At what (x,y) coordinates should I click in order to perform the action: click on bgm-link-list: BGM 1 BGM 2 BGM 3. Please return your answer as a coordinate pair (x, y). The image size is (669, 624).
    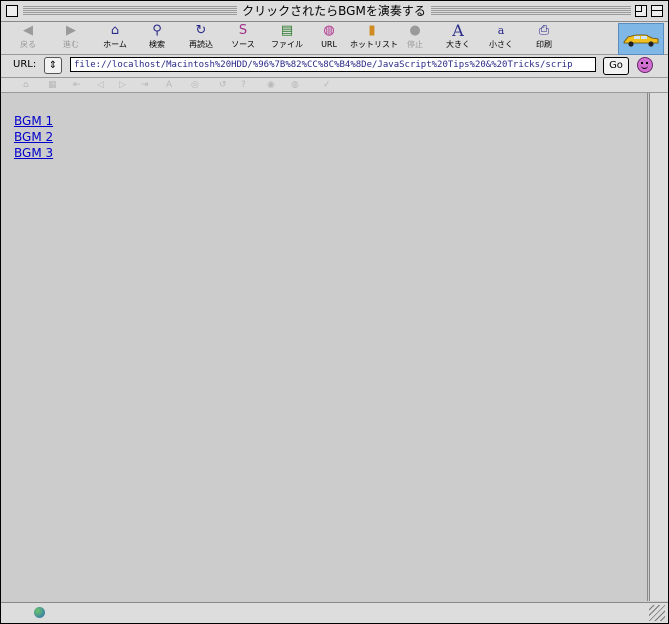
    Looking at the image, I should click on (29, 137).